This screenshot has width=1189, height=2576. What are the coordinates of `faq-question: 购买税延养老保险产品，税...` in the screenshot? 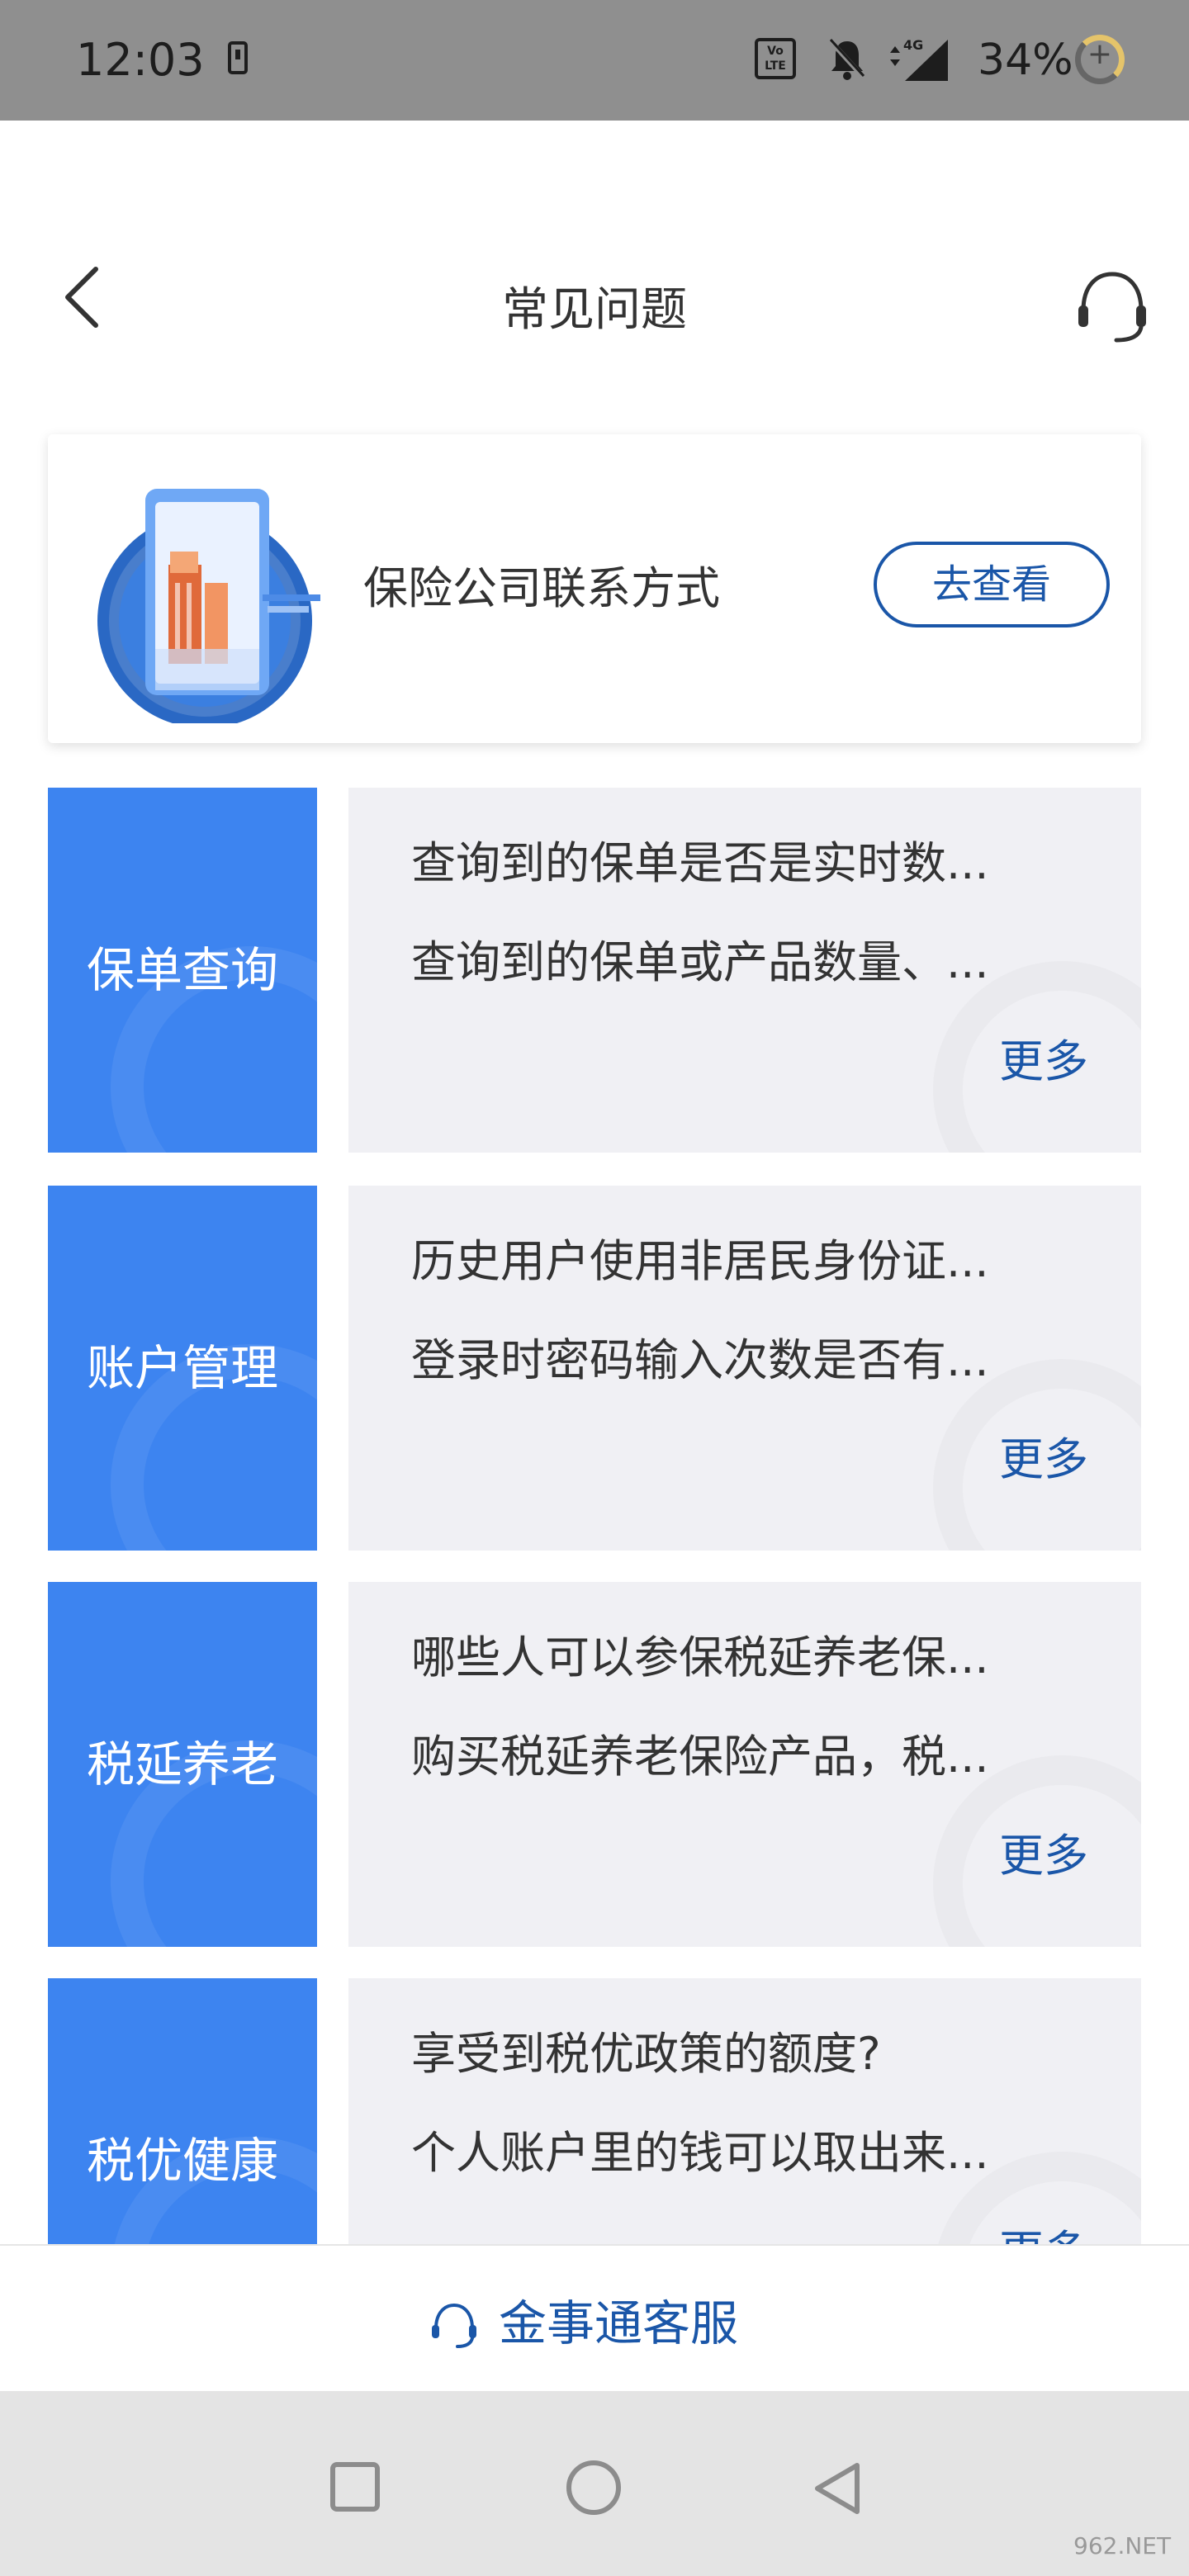 It's located at (741, 1757).